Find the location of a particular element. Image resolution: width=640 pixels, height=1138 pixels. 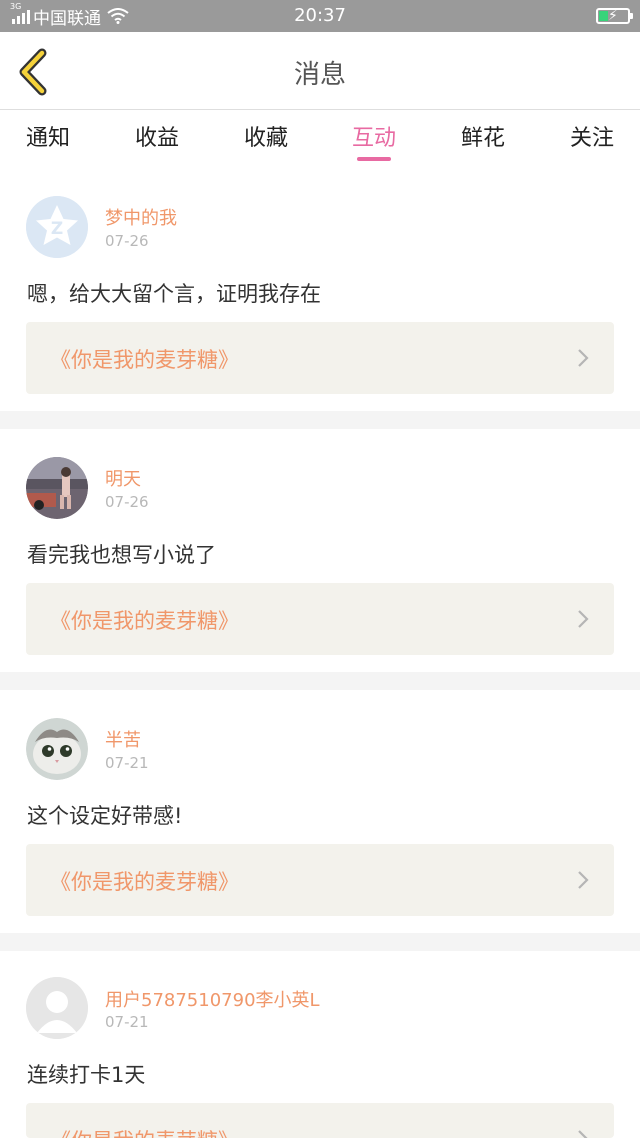

tab-bar: 通知 收益 收藏 互动 鲜花 关注 is located at coordinates (320, 139).